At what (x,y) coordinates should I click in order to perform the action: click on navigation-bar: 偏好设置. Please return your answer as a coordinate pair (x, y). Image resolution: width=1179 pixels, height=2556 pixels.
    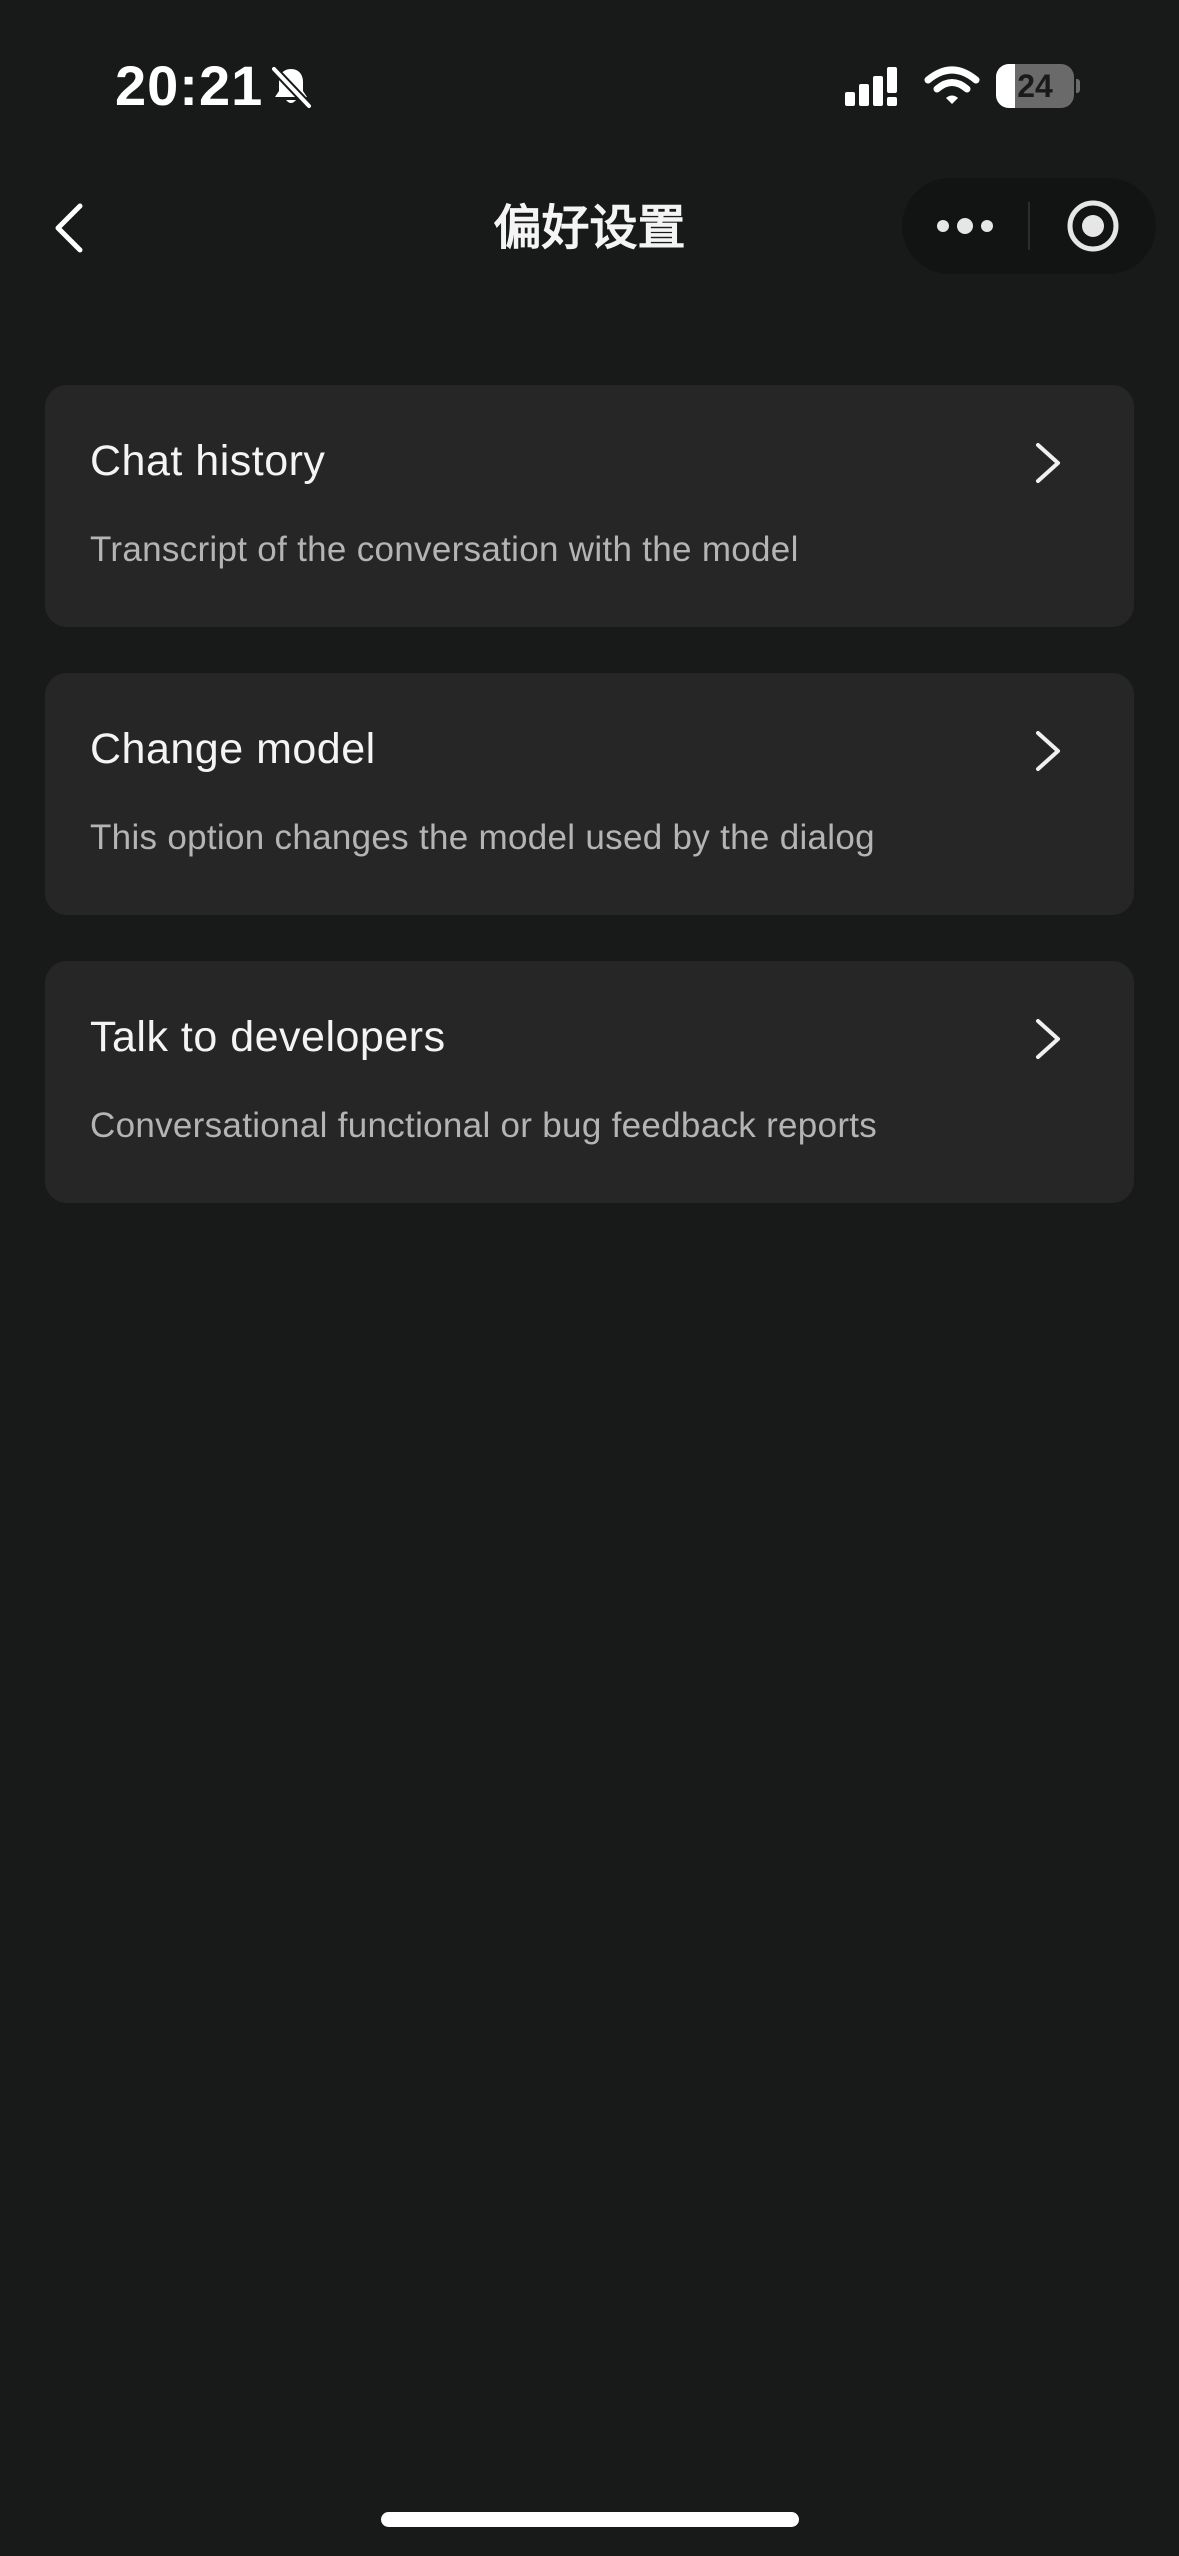
    Looking at the image, I should click on (589, 228).